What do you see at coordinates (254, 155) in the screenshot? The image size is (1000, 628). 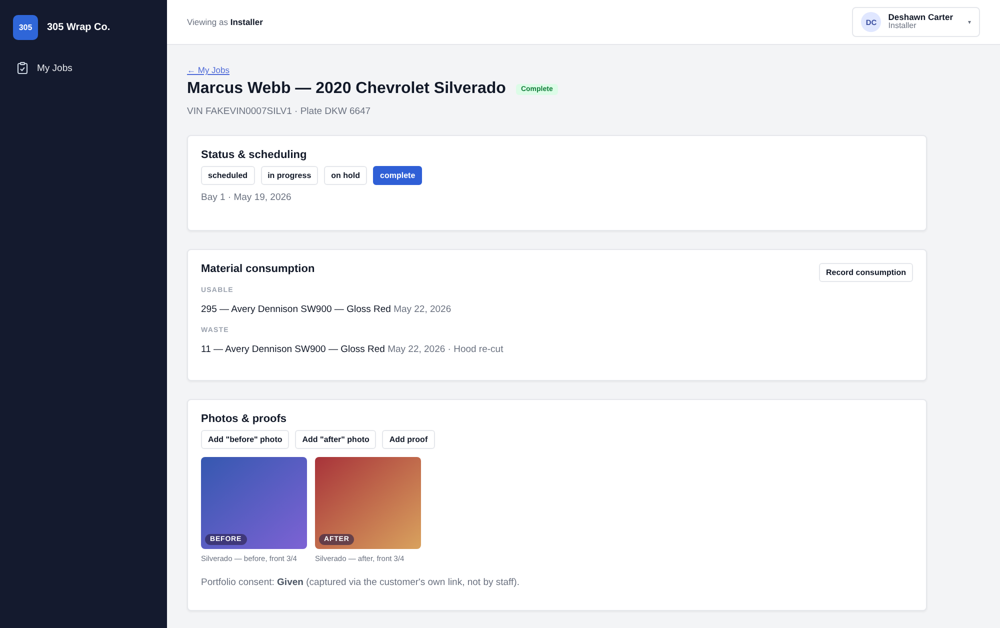 I see `card-title: Status & scheduling` at bounding box center [254, 155].